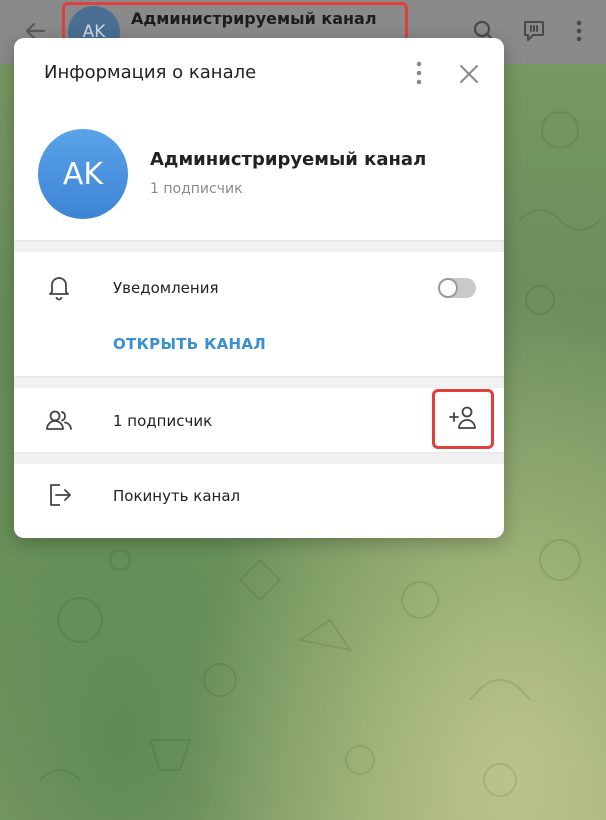 This screenshot has width=606, height=820. What do you see at coordinates (59, 420) in the screenshot?
I see `users-icon` at bounding box center [59, 420].